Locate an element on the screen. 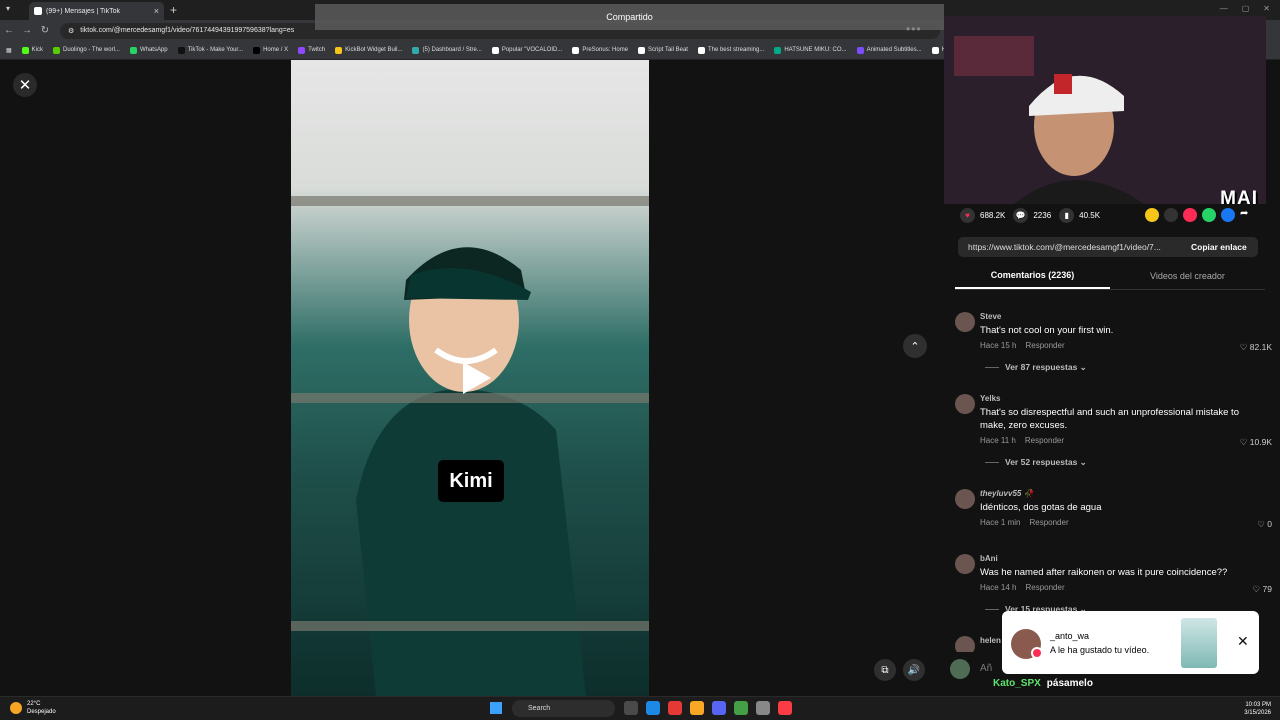  comment-like: ♡ 10.9K is located at coordinates (1256, 442).